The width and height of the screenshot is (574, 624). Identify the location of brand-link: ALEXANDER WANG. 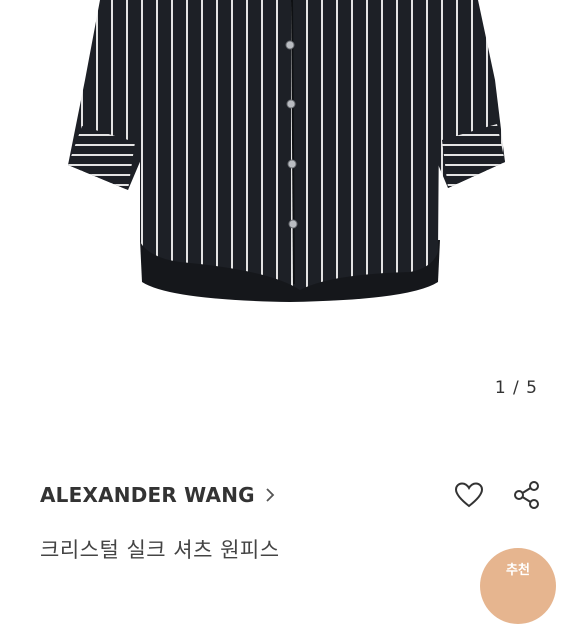
(157, 495).